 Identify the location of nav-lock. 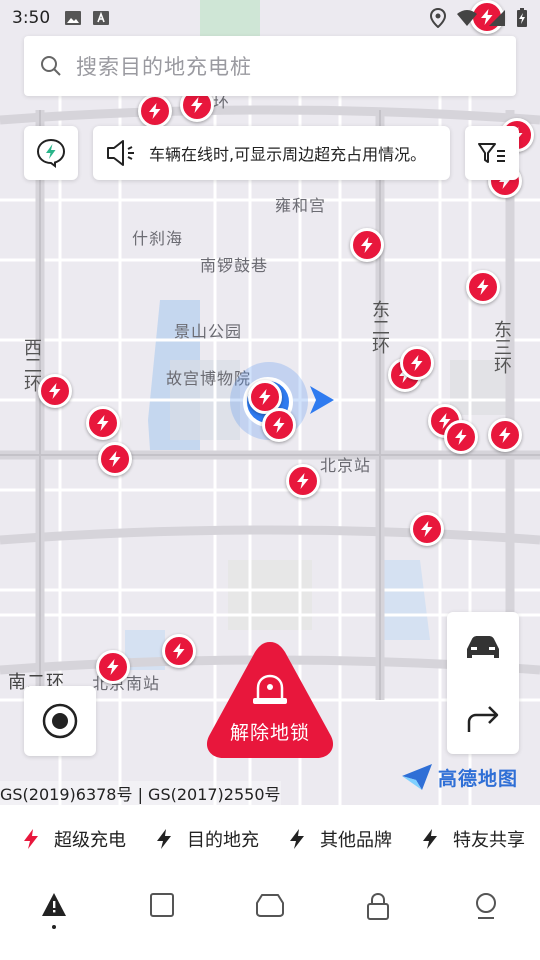
(378, 906).